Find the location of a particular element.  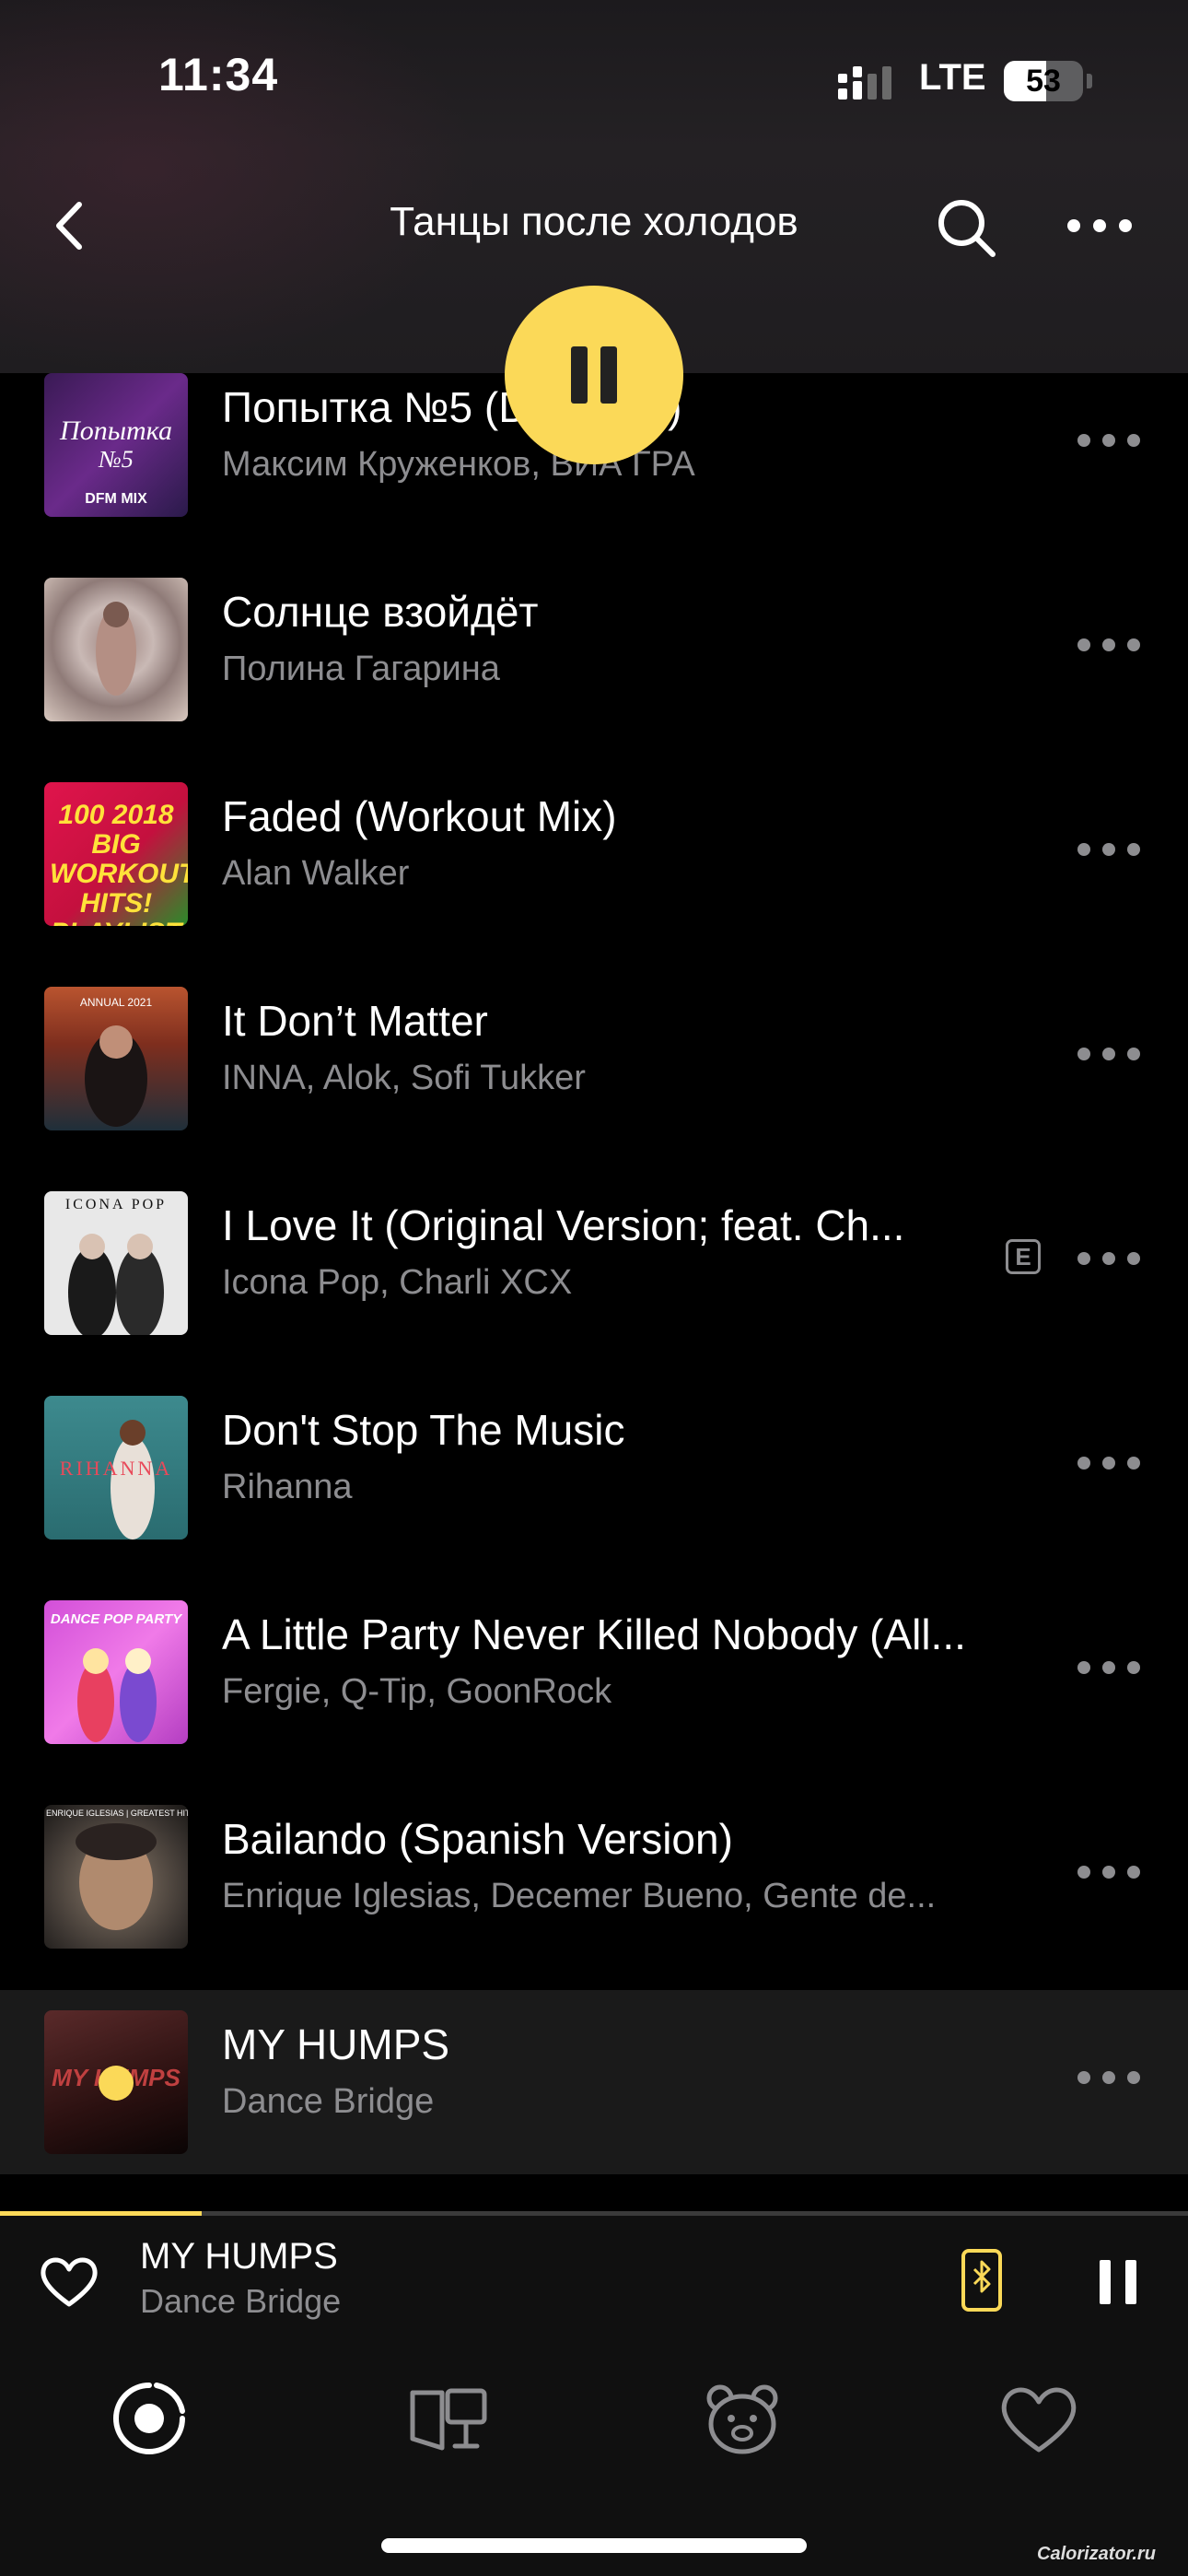

more-icon is located at coordinates (1100, 225).